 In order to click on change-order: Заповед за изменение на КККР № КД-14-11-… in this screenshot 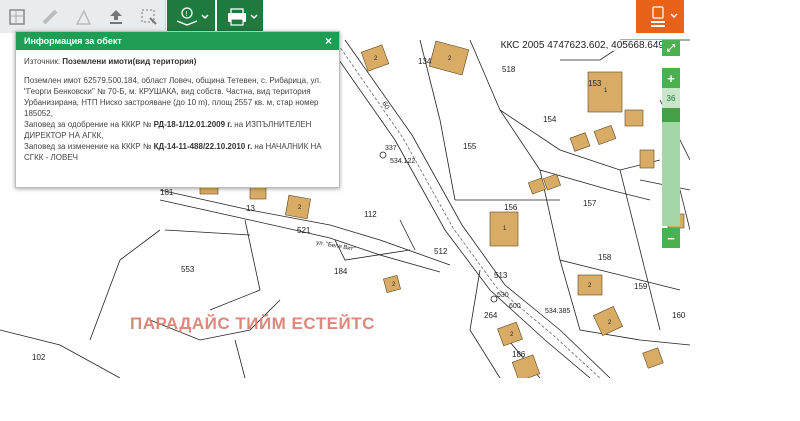, I will do `click(177, 152)`.